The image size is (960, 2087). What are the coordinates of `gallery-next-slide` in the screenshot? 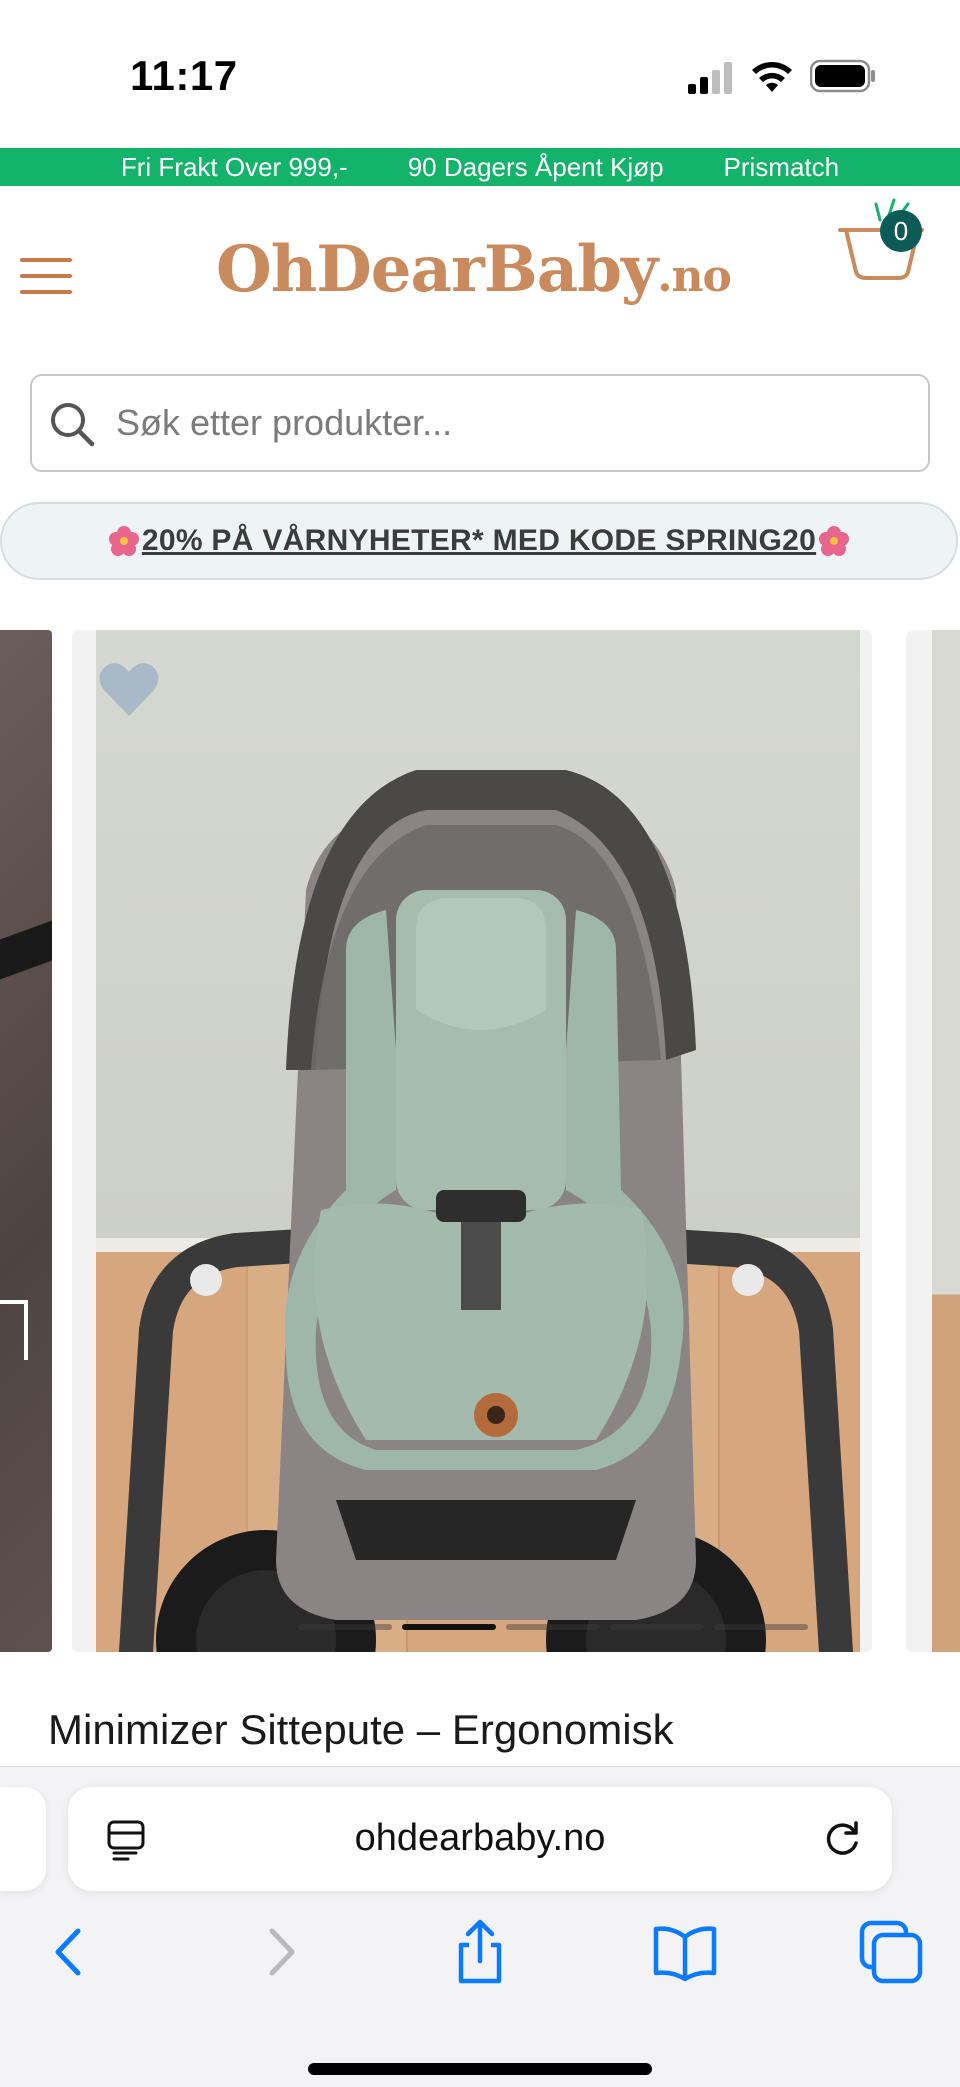 It's located at (933, 1141).